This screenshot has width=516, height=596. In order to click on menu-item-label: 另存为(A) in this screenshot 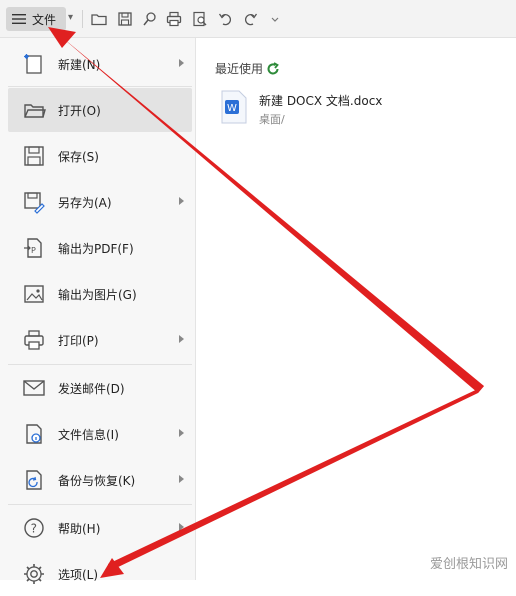, I will do `click(85, 202)`.